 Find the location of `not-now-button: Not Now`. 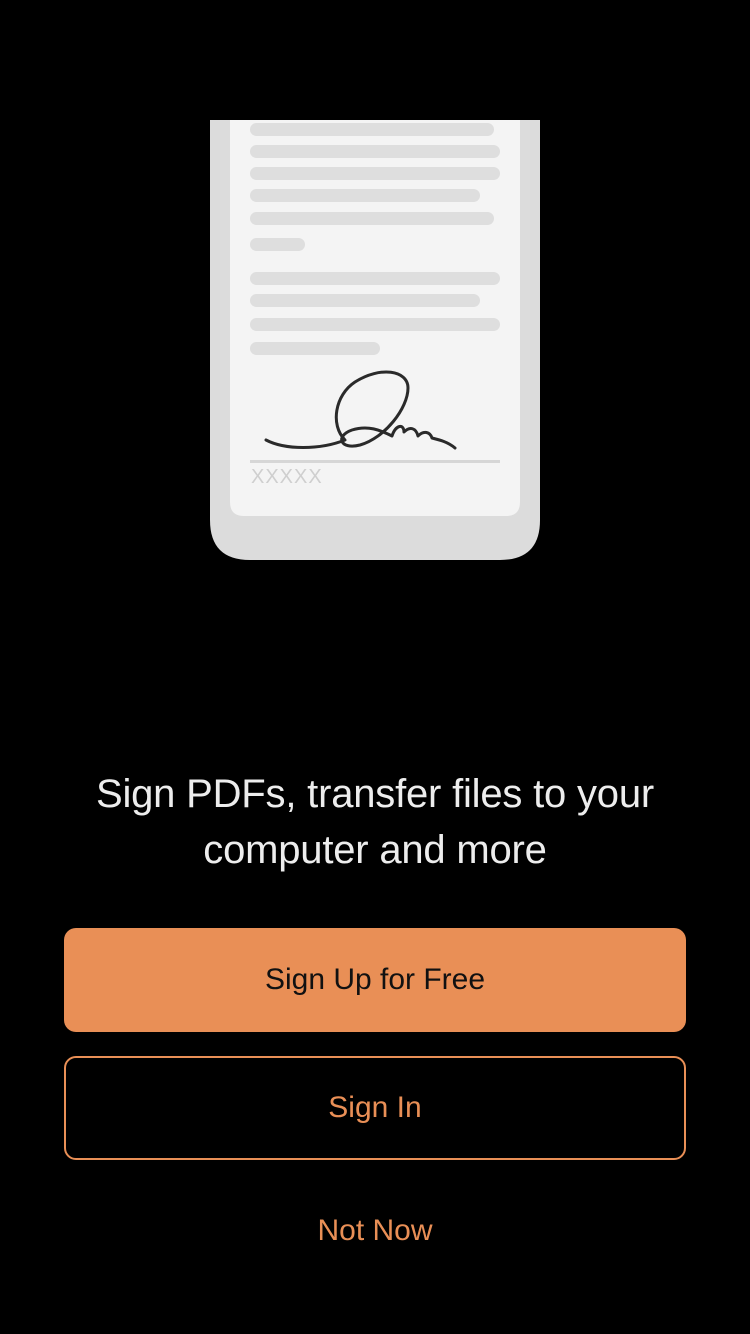

not-now-button: Not Now is located at coordinates (375, 1231).